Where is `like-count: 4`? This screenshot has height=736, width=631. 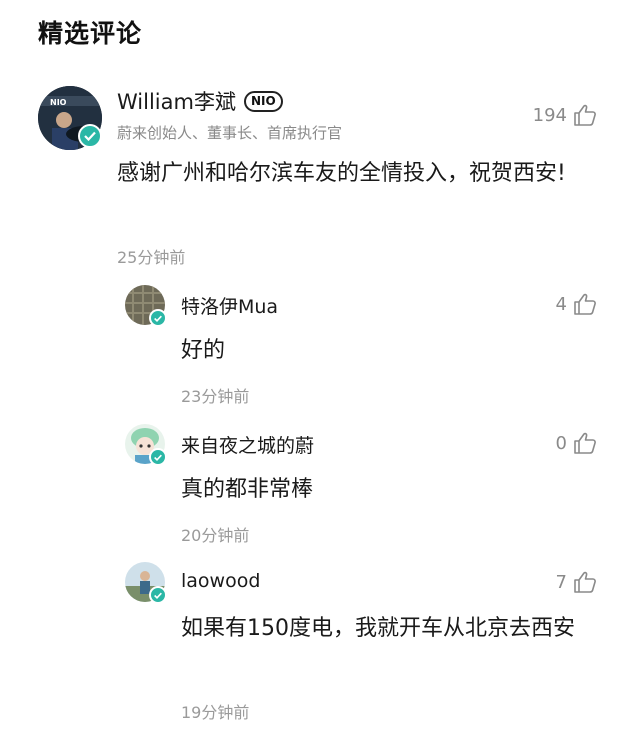
like-count: 4 is located at coordinates (561, 304).